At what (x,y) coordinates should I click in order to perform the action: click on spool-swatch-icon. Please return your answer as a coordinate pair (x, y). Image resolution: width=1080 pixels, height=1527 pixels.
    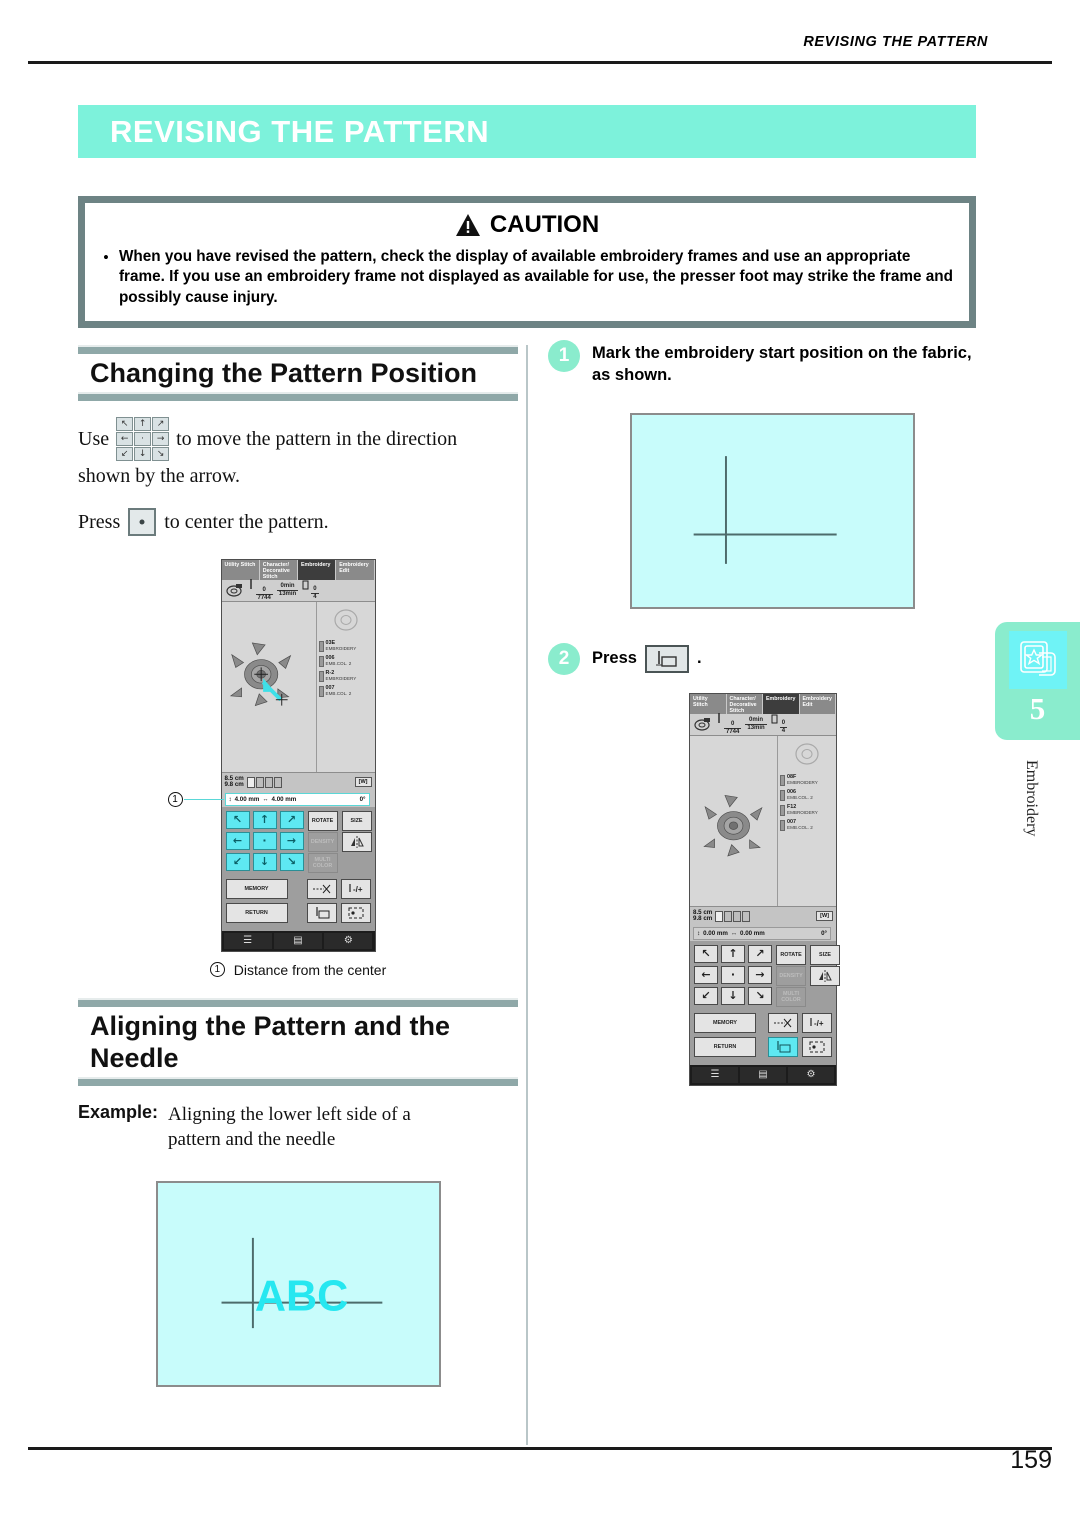
    Looking at the image, I should click on (782, 825).